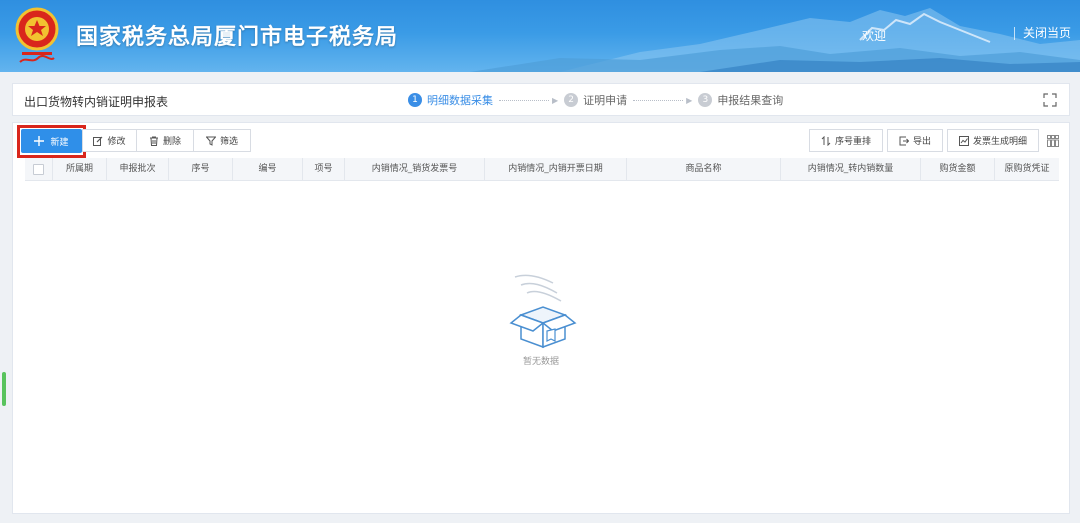 The image size is (1080, 523). I want to click on column-header: 内销情况_转内销数量, so click(851, 169).